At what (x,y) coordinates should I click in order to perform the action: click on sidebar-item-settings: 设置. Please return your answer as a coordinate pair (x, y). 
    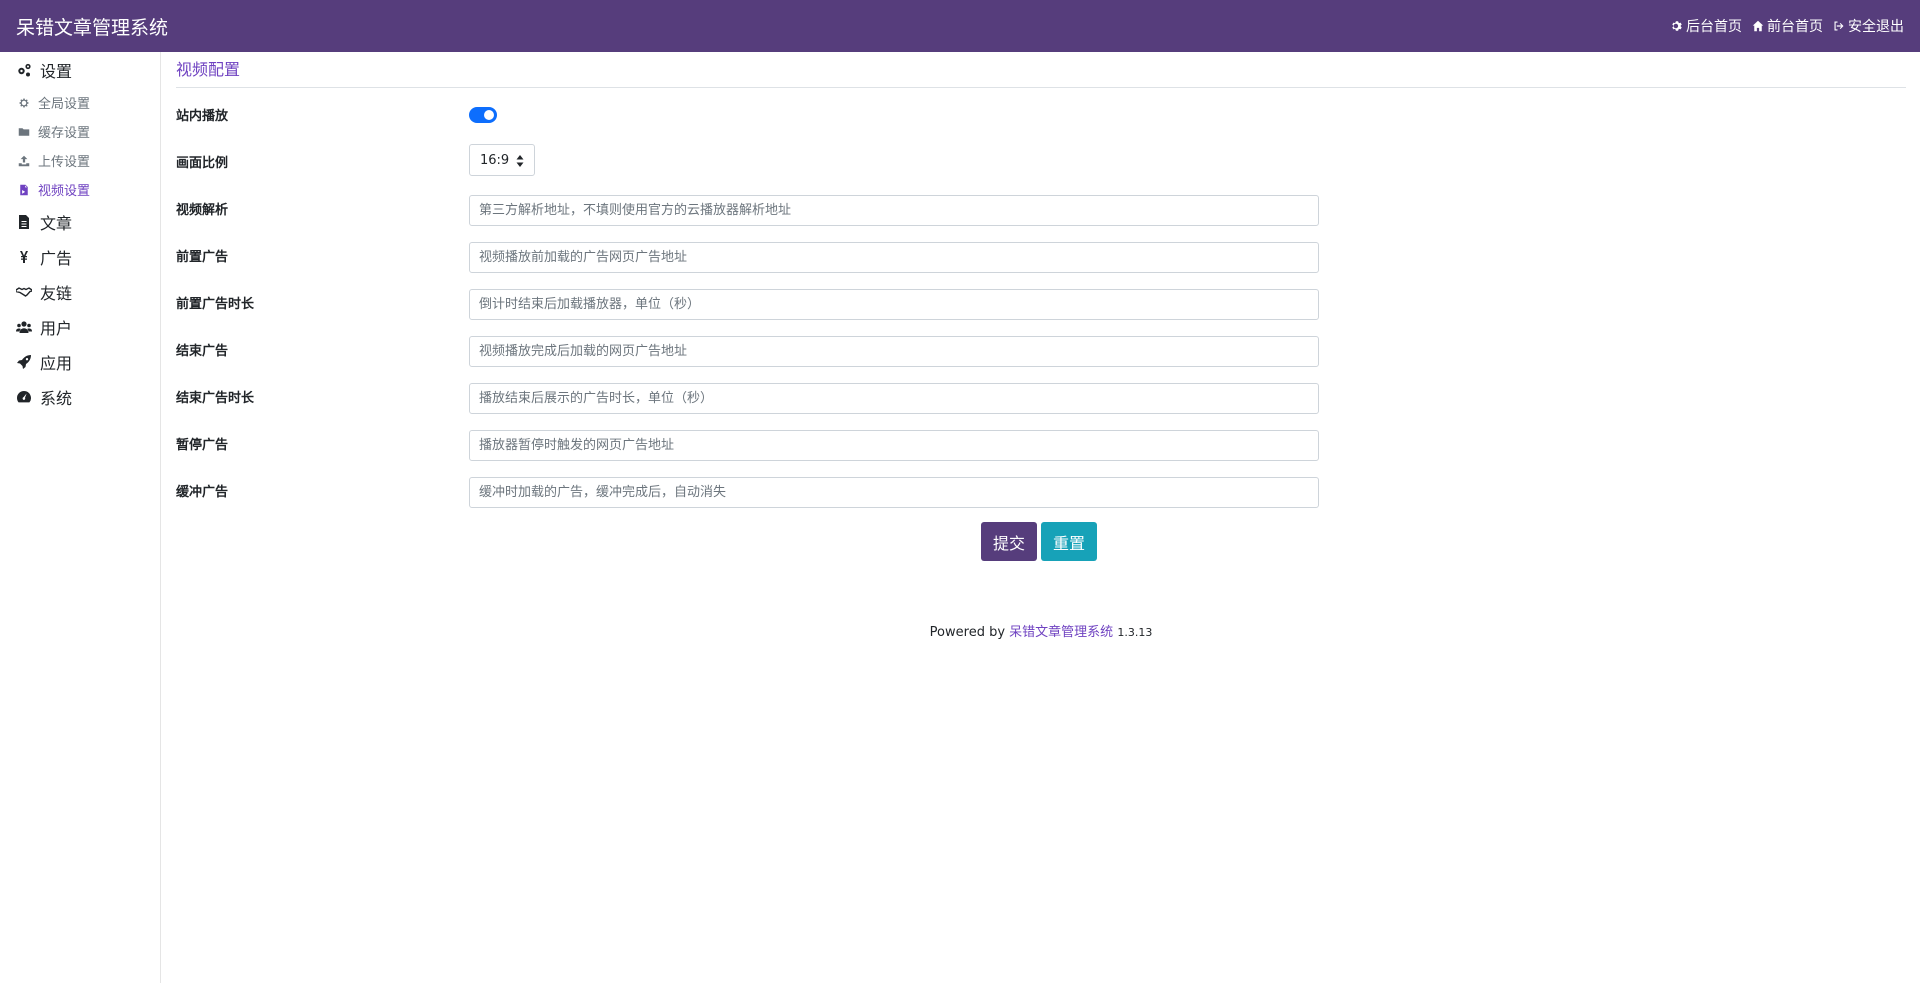
    Looking at the image, I should click on (80, 70).